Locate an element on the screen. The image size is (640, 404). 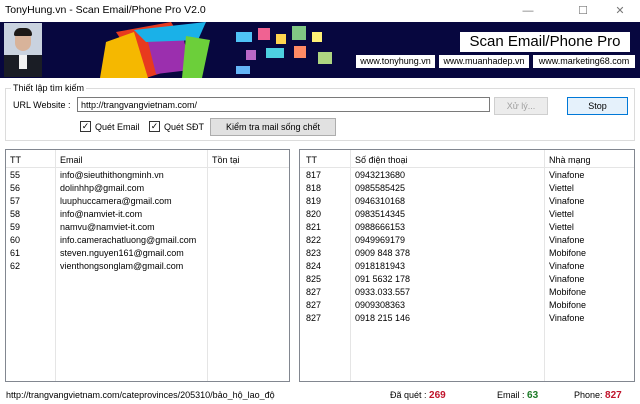
cell-tt: 61 is located at coordinates (15, 253).